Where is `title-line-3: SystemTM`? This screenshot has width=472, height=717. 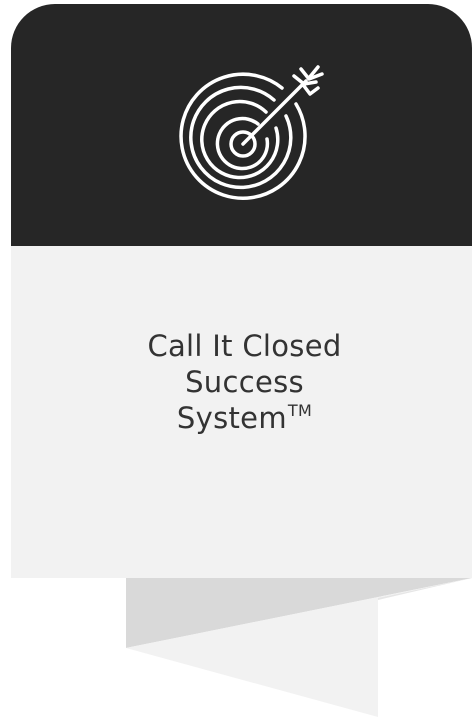
title-line-3: SystemTM is located at coordinates (241, 420).